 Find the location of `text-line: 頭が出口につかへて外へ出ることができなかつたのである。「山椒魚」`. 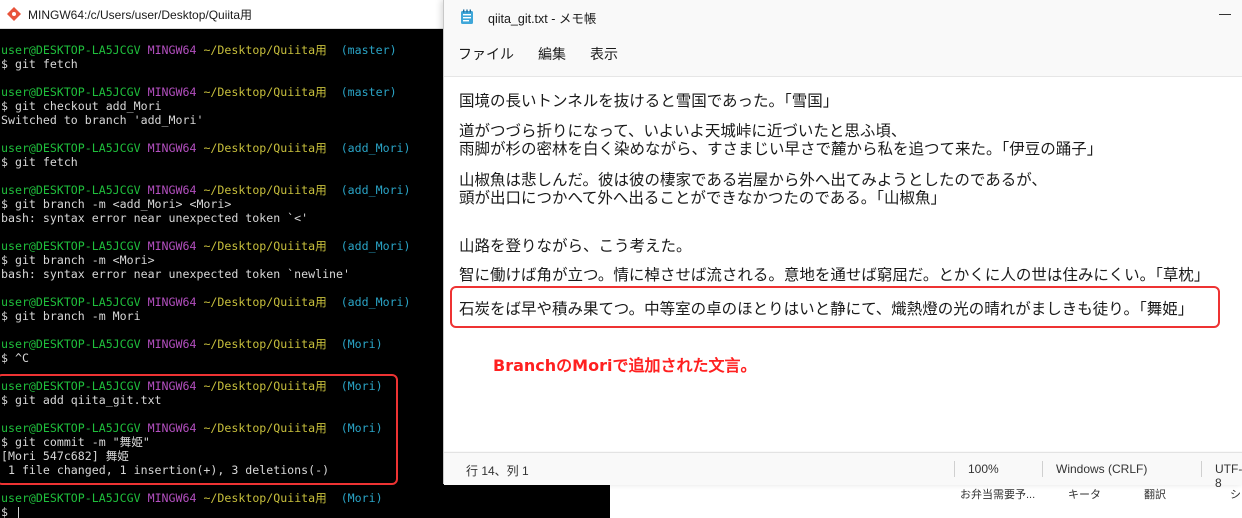

text-line: 頭が出口につかへて外へ出ることができなかつたのである。「山椒魚」 is located at coordinates (703, 198).